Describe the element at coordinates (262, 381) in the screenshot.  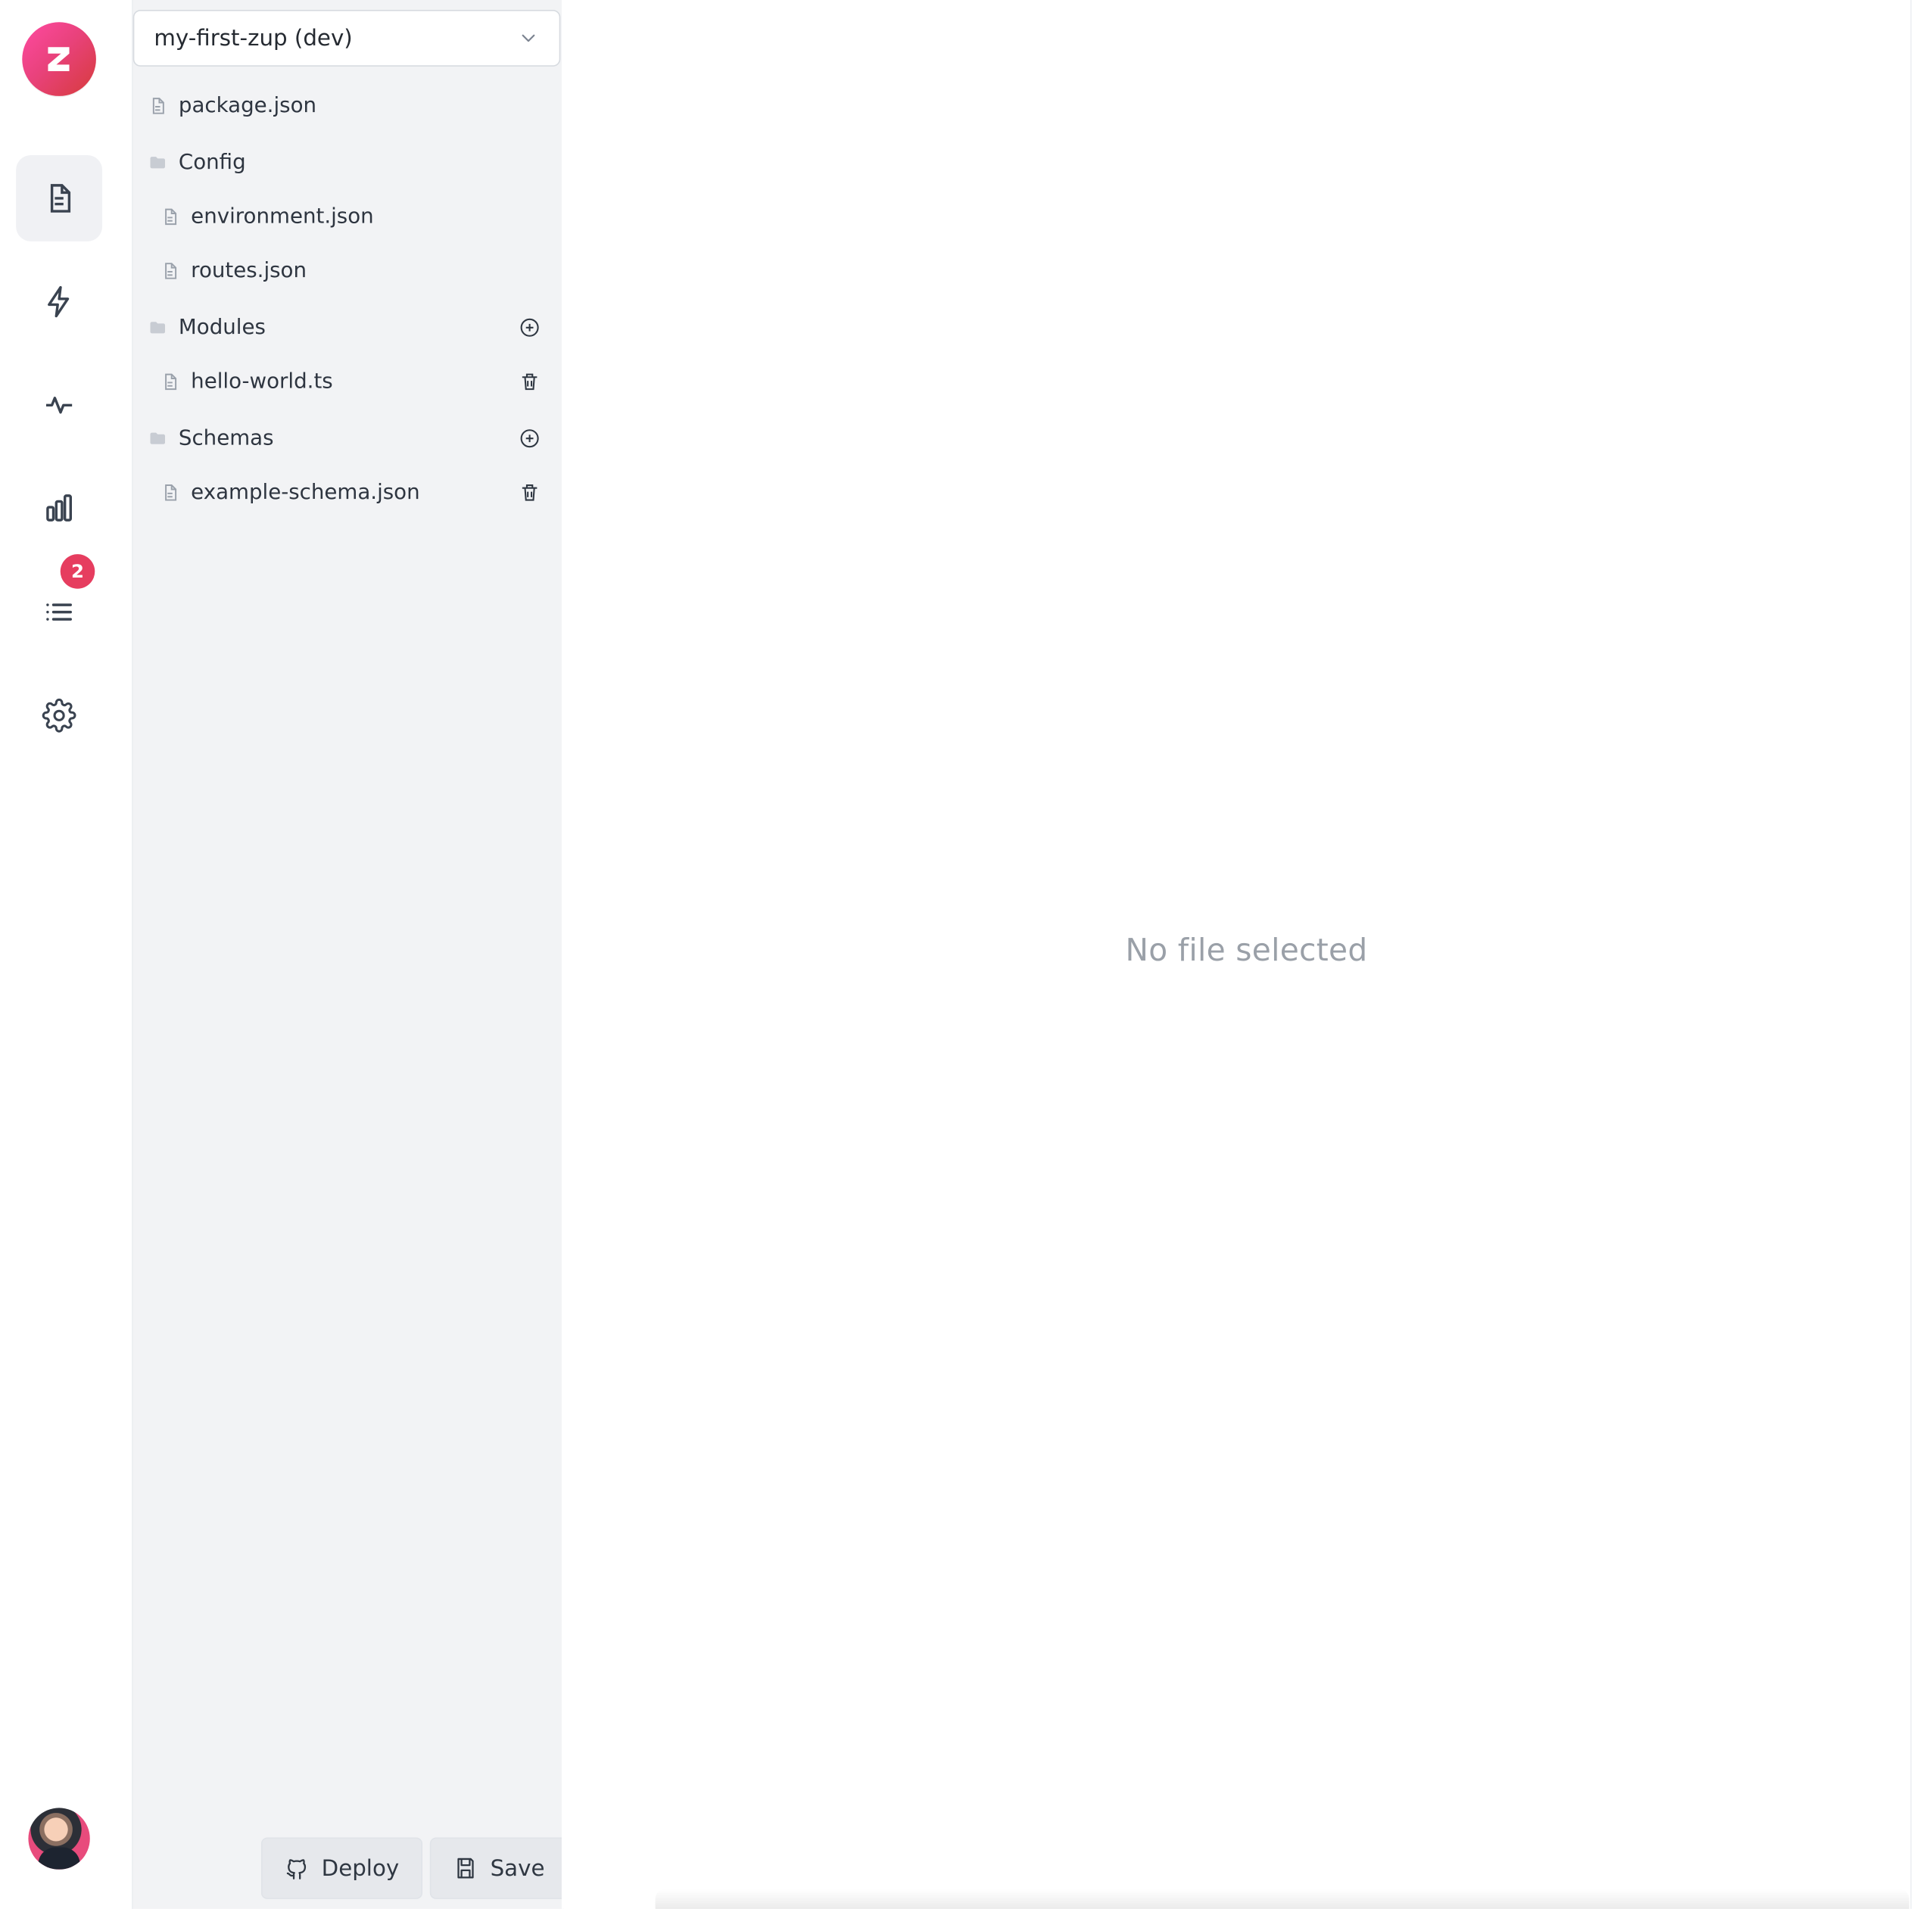
I see `tree-item-label: hello-world.ts` at that location.